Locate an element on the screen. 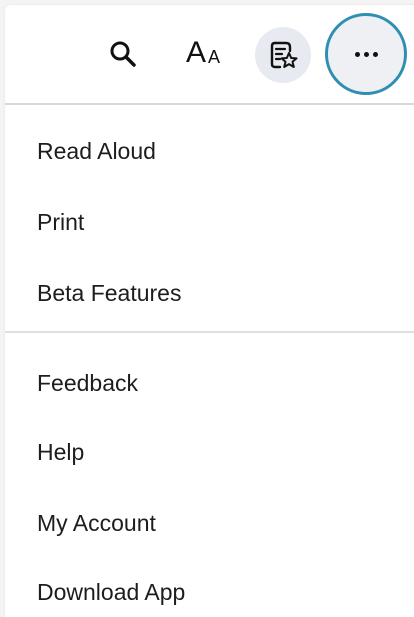 This screenshot has width=414, height=617. text-size-big-letter: A is located at coordinates (196, 52).